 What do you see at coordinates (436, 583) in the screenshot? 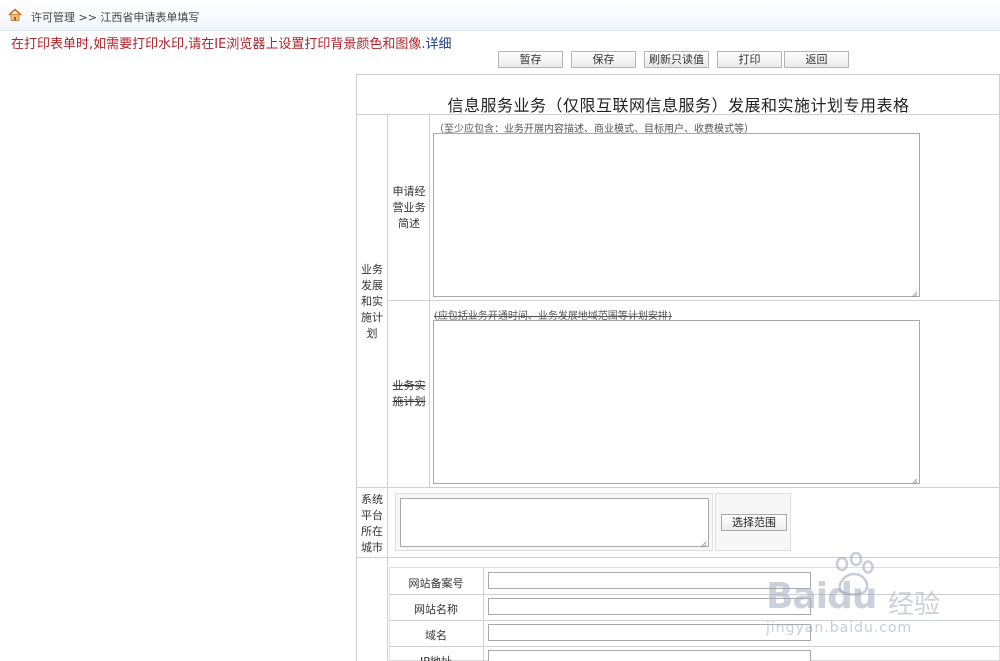
I see `record-number-label: 网站备案号` at bounding box center [436, 583].